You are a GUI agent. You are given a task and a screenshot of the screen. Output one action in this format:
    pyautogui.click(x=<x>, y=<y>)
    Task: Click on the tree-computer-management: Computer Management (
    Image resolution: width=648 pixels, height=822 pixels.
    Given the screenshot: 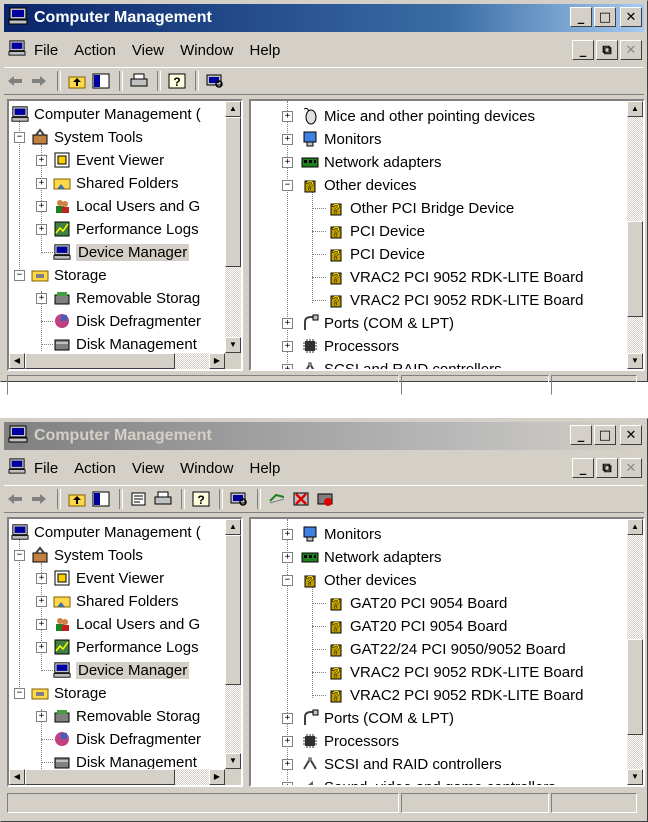 What is the action you would take?
    pyautogui.click(x=106, y=114)
    